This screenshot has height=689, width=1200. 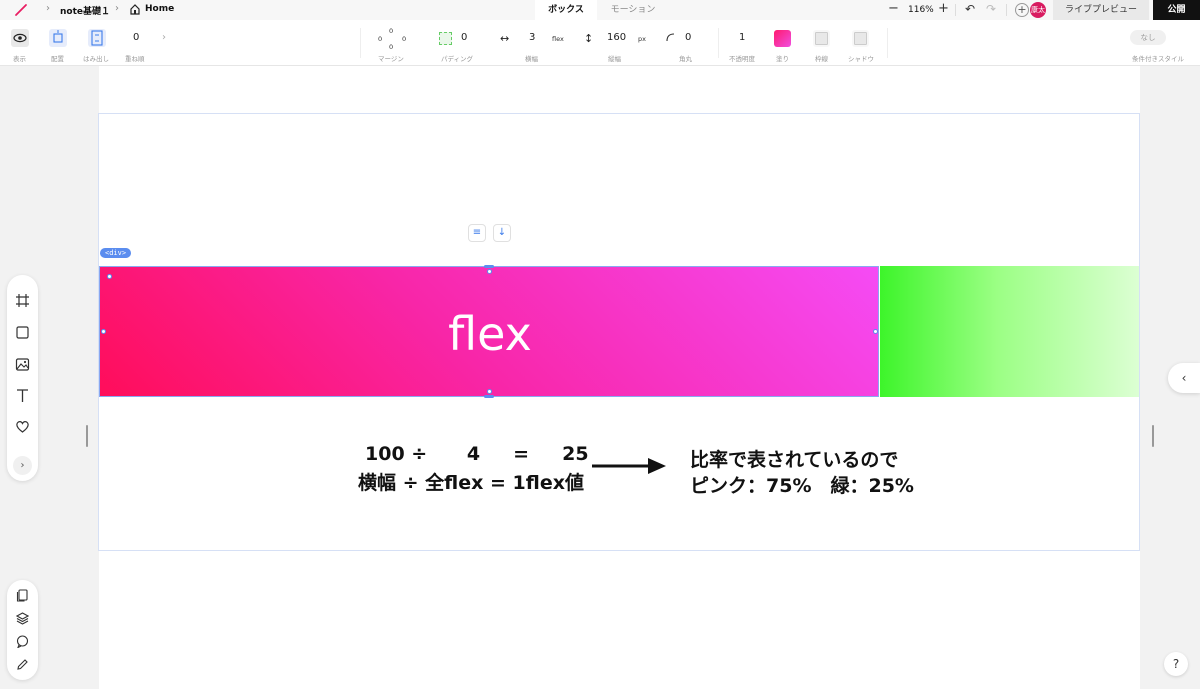 I want to click on height-label: 縦幅, so click(x=614, y=59).